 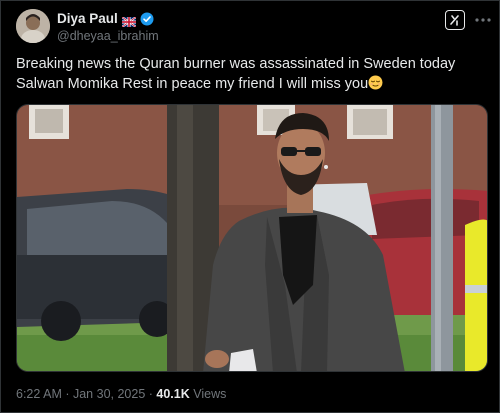 I want to click on display-name: Diya Paul, so click(x=87, y=18).